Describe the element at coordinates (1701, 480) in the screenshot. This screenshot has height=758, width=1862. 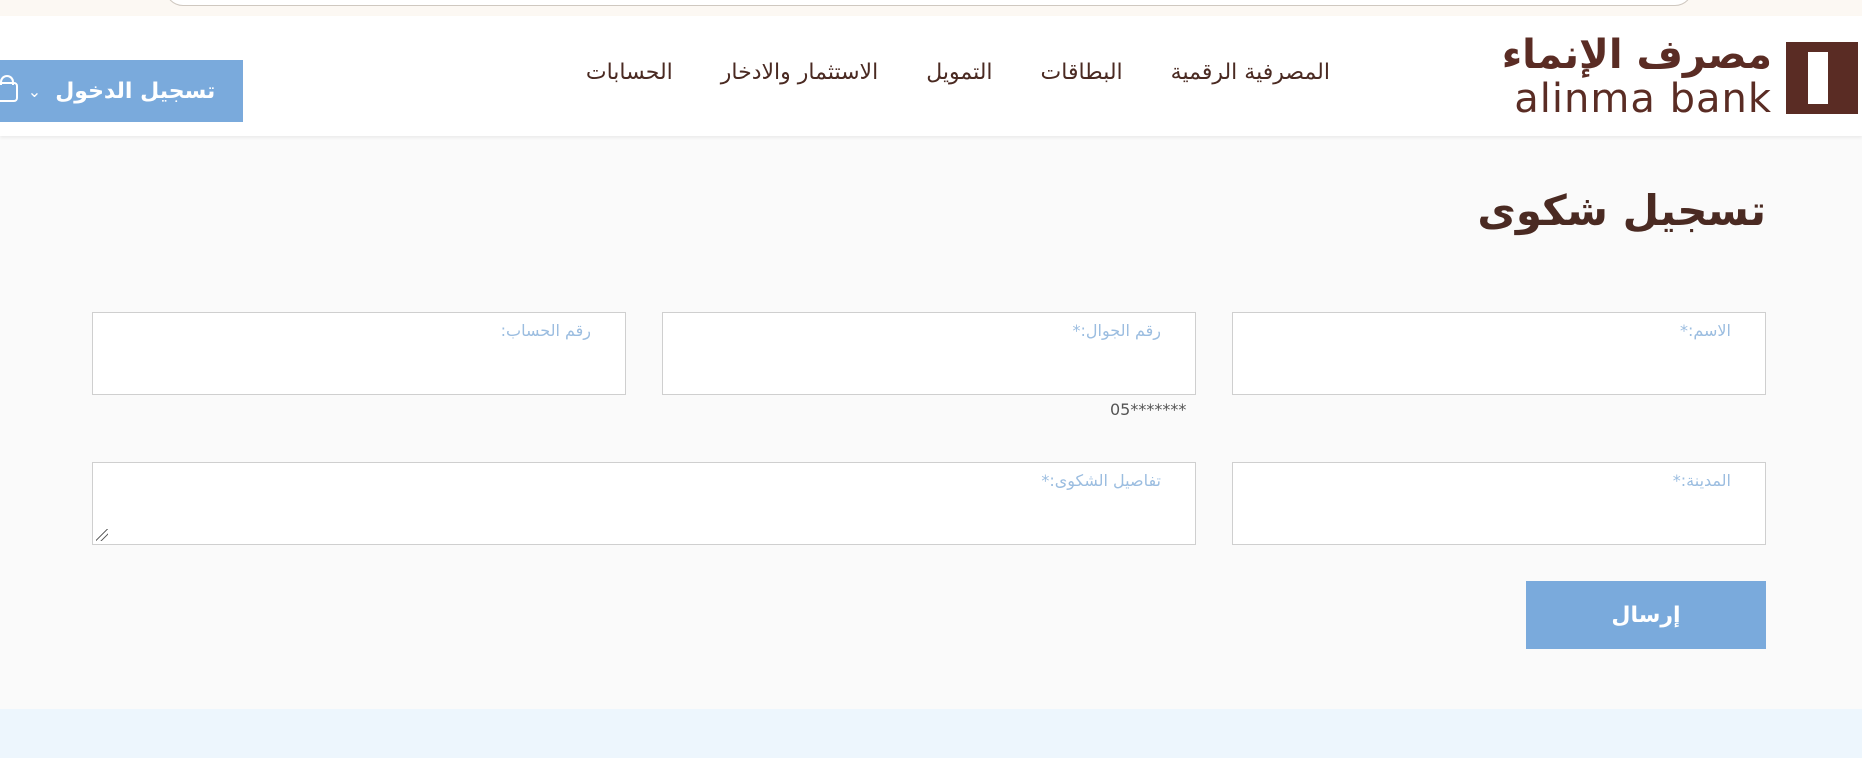
I see `city-field-label: المدينة:*` at that location.